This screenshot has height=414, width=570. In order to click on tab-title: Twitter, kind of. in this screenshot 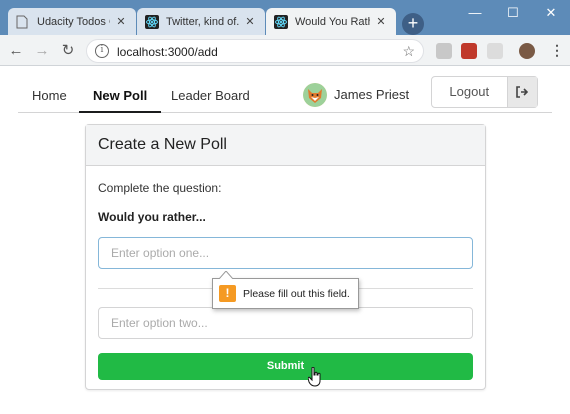, I will do `click(202, 21)`.